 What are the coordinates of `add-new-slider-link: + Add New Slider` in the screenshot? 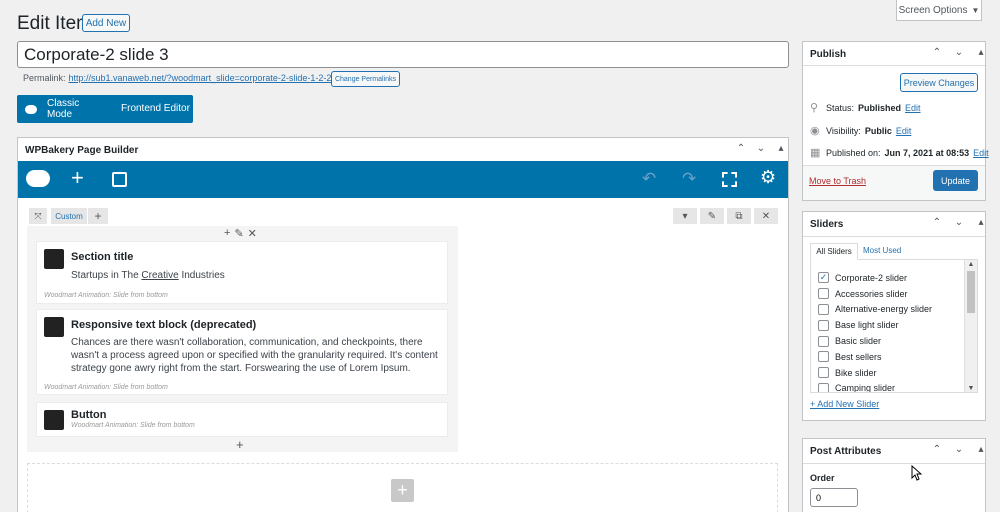 It's located at (844, 404).